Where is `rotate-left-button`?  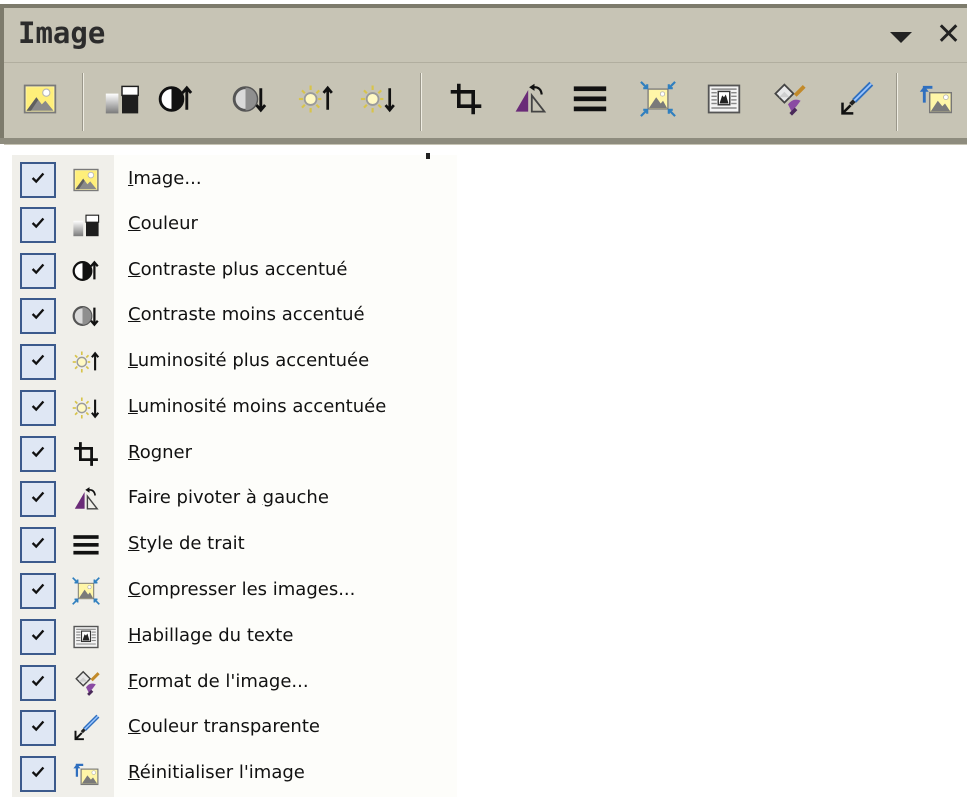
rotate-left-button is located at coordinates (530, 101).